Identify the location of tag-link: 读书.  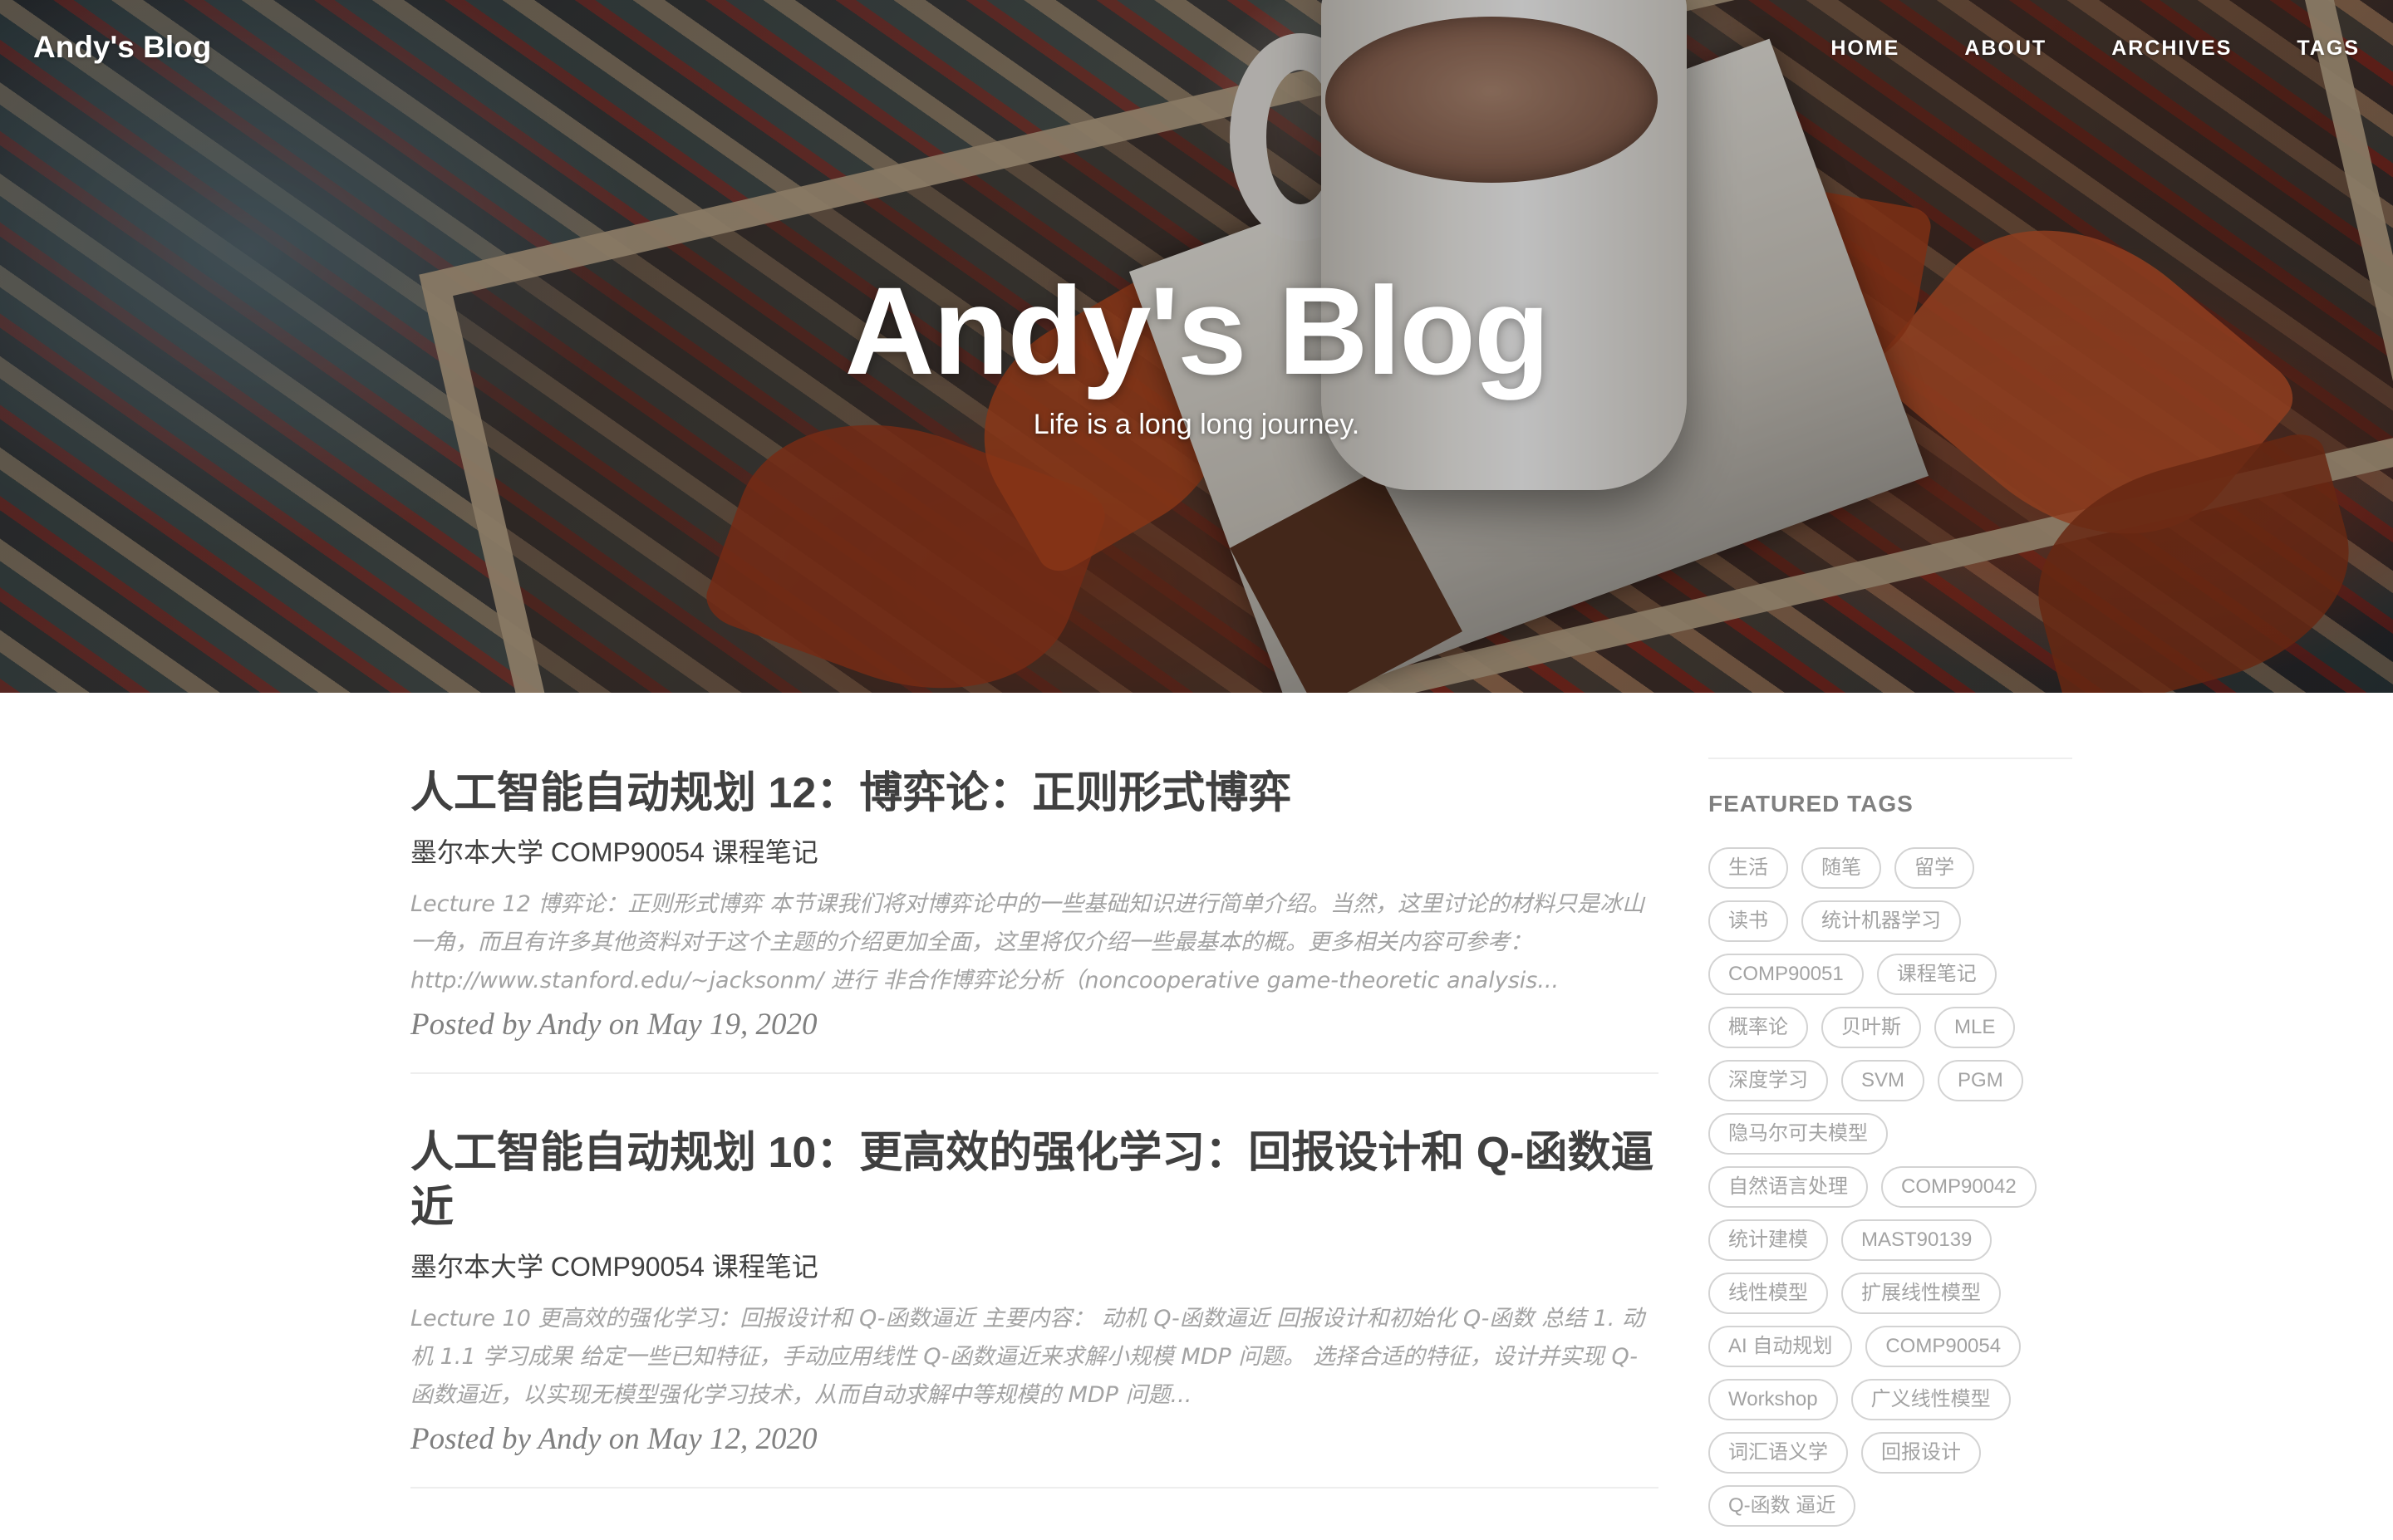
(1748, 921).